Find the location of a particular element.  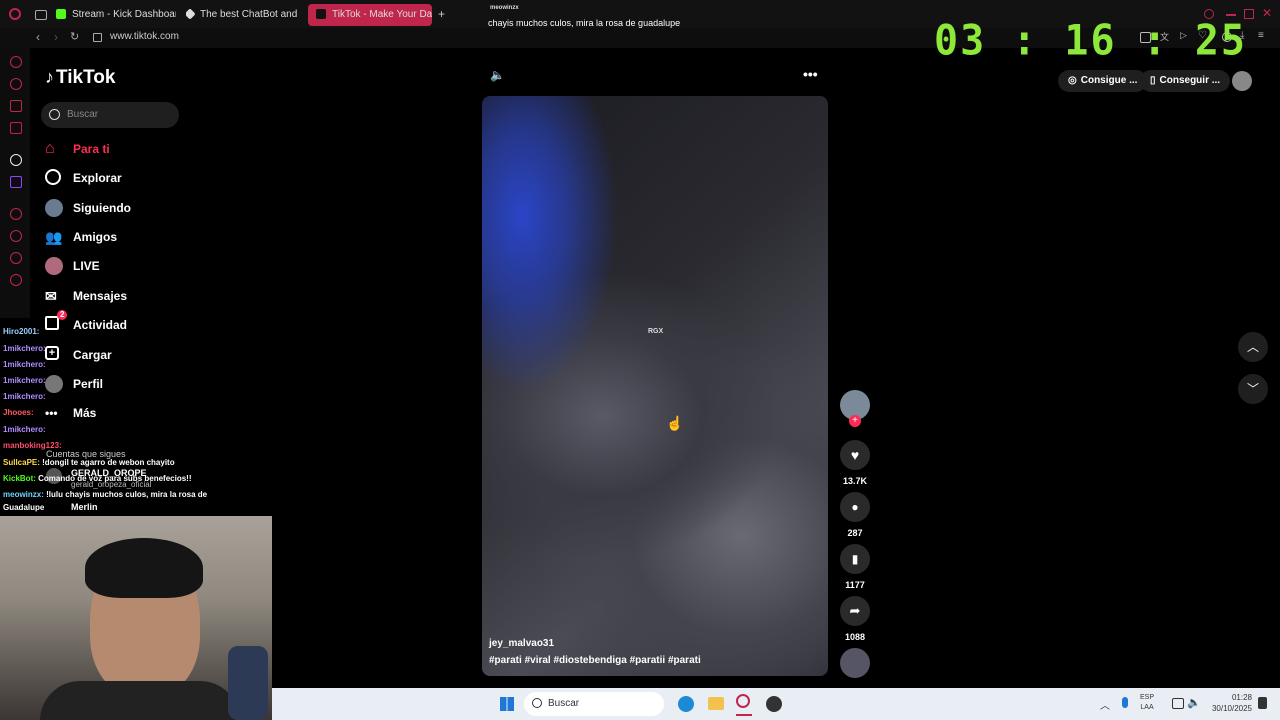

like-count: 13.7K is located at coordinates (855, 481).